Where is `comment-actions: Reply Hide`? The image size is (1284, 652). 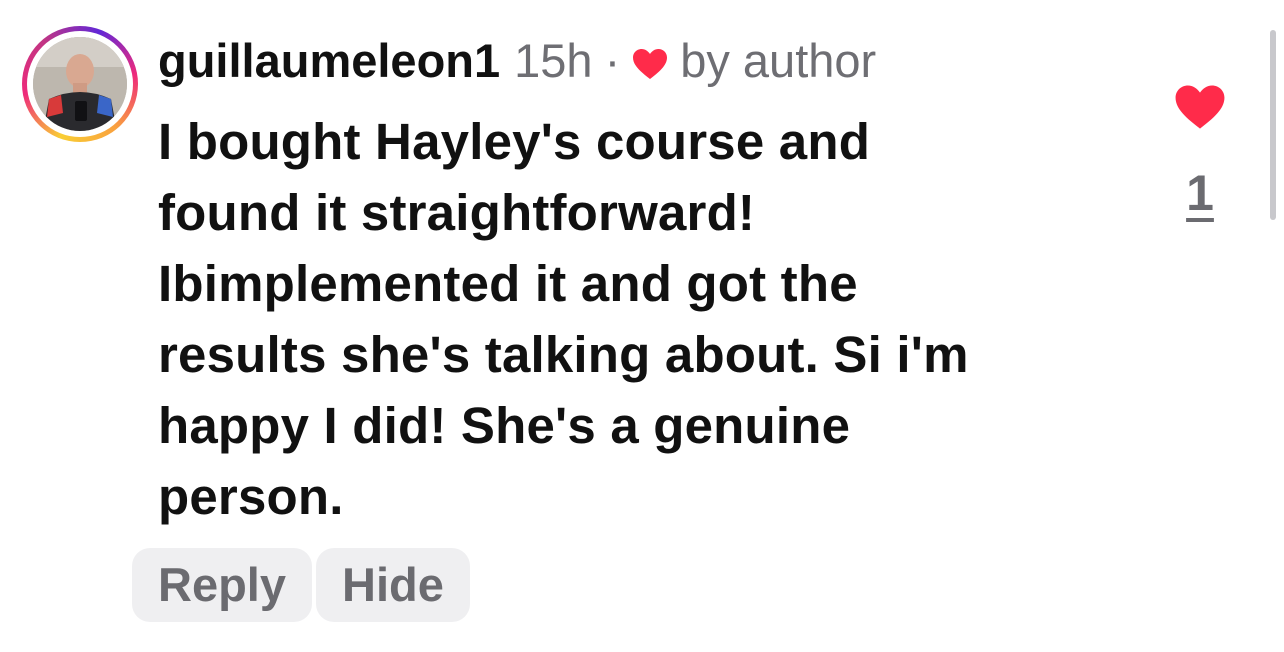 comment-actions: Reply Hide is located at coordinates (301, 585).